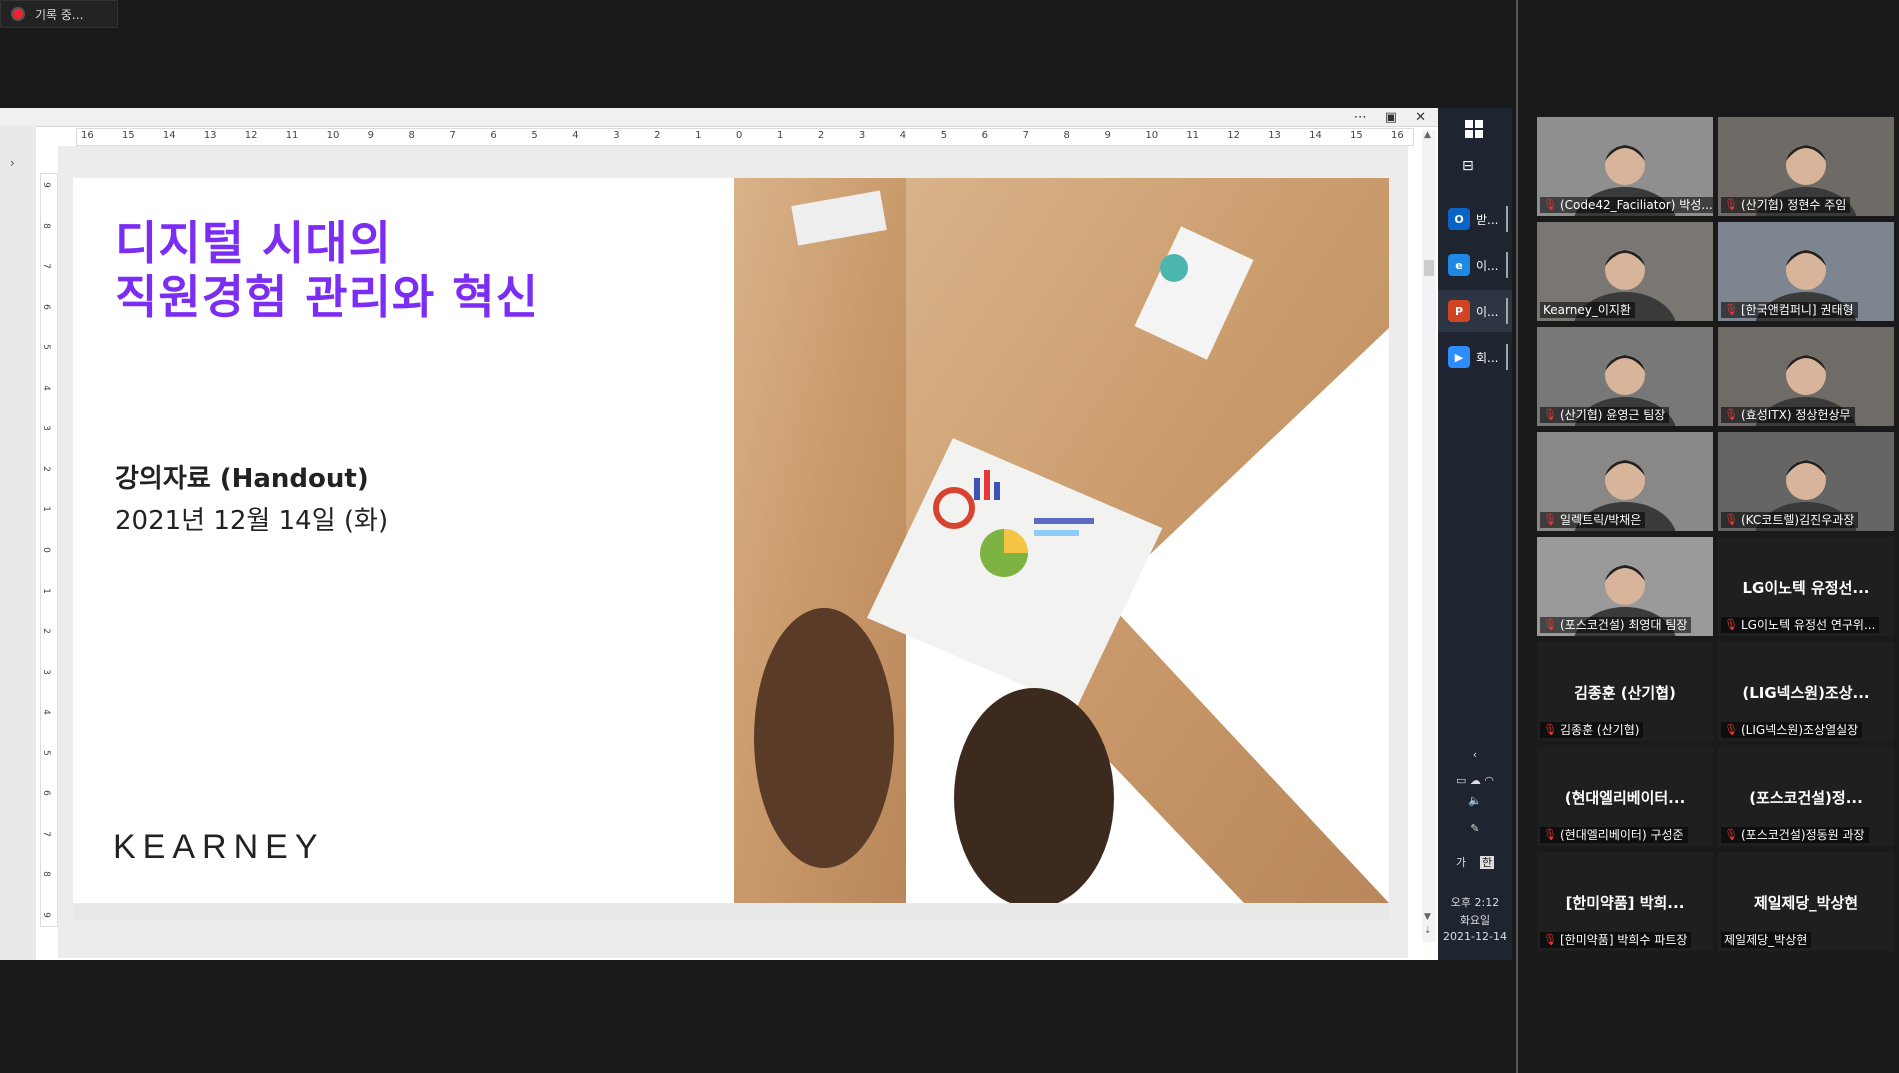  What do you see at coordinates (1193, 135) in the screenshot?
I see `ruler-tick-label: 11` at bounding box center [1193, 135].